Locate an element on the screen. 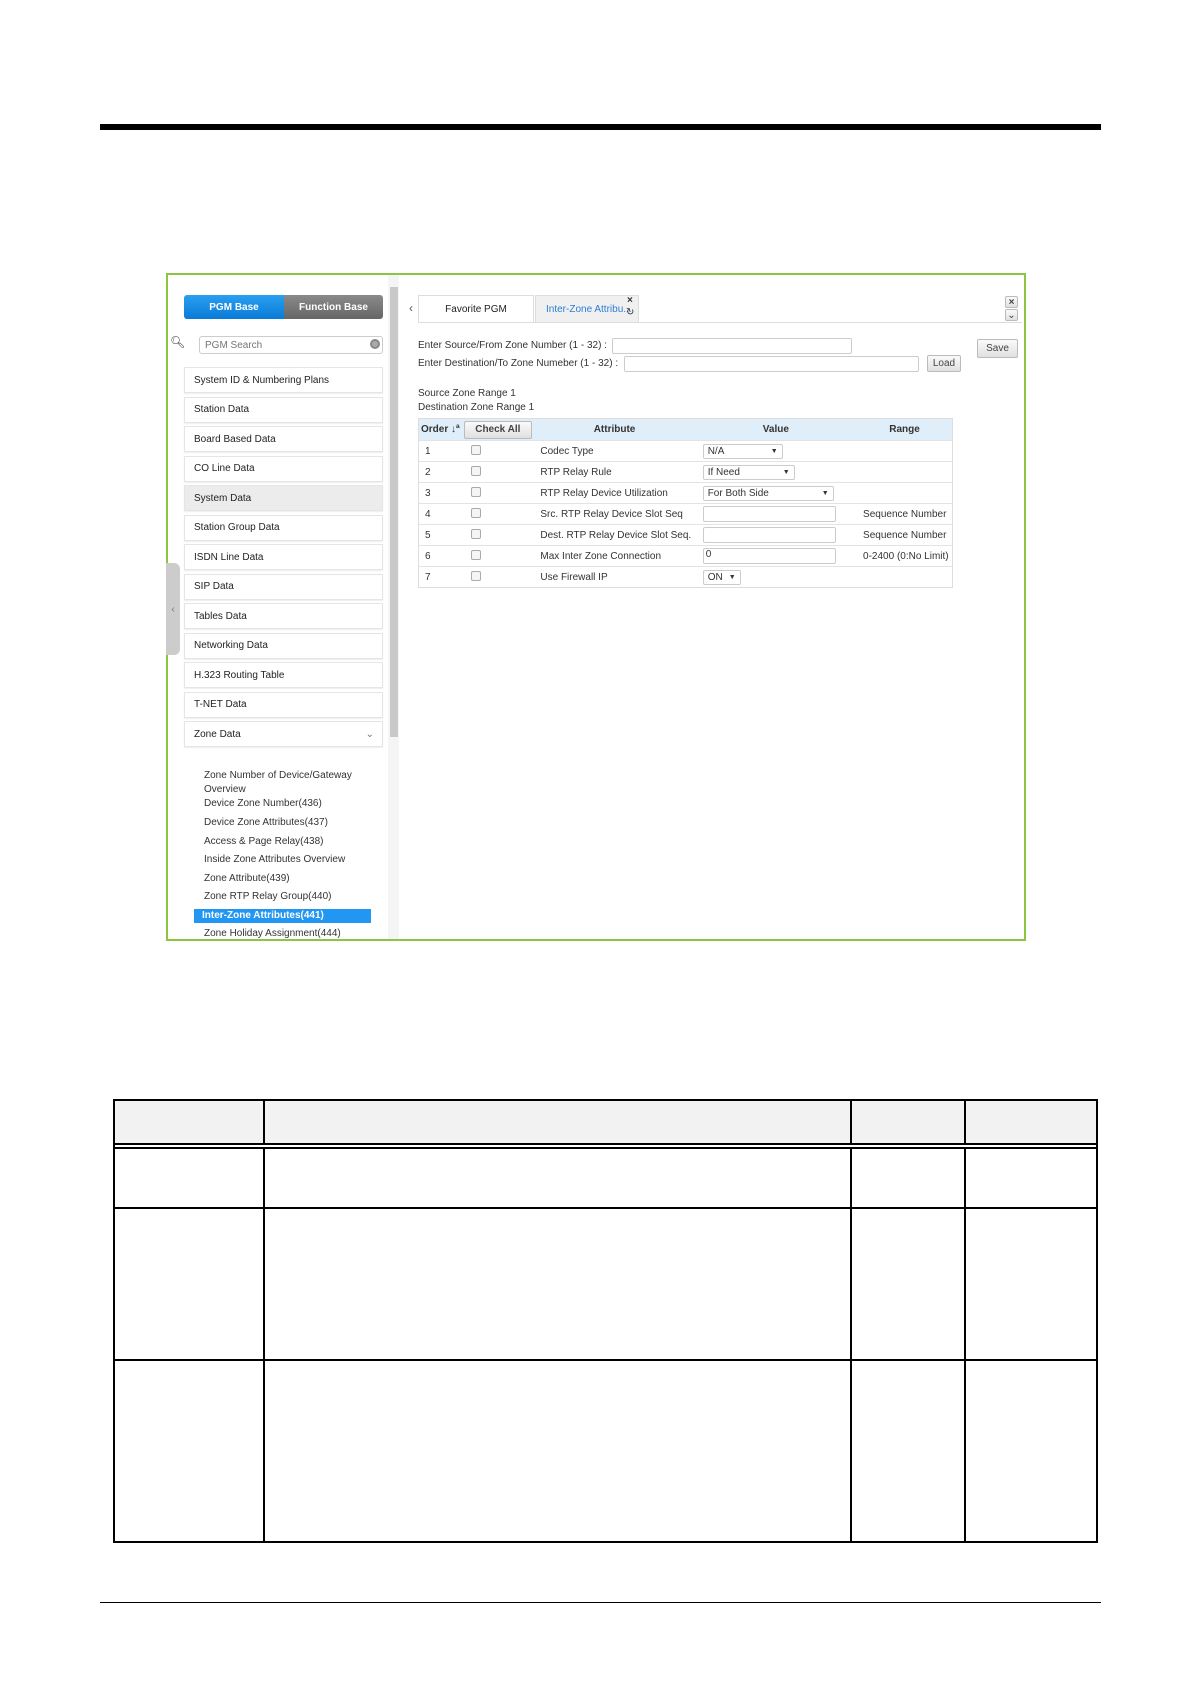  source-zone-input is located at coordinates (732, 346).